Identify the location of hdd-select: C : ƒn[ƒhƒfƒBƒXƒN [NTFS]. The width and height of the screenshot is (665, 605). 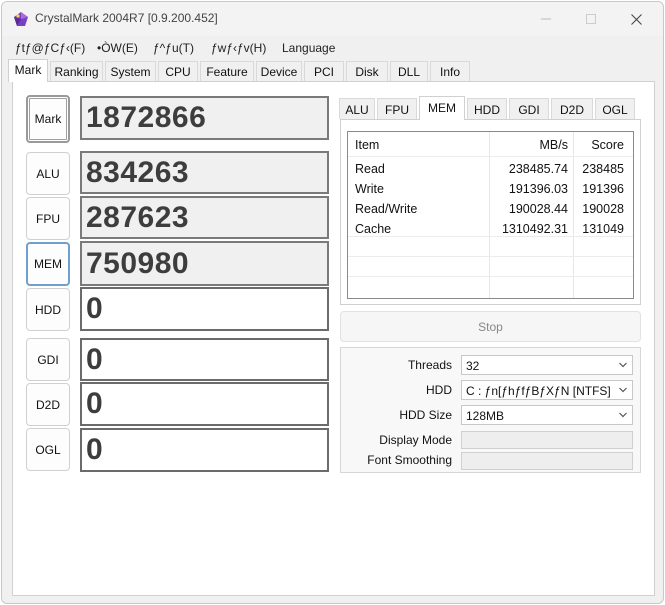
(547, 390).